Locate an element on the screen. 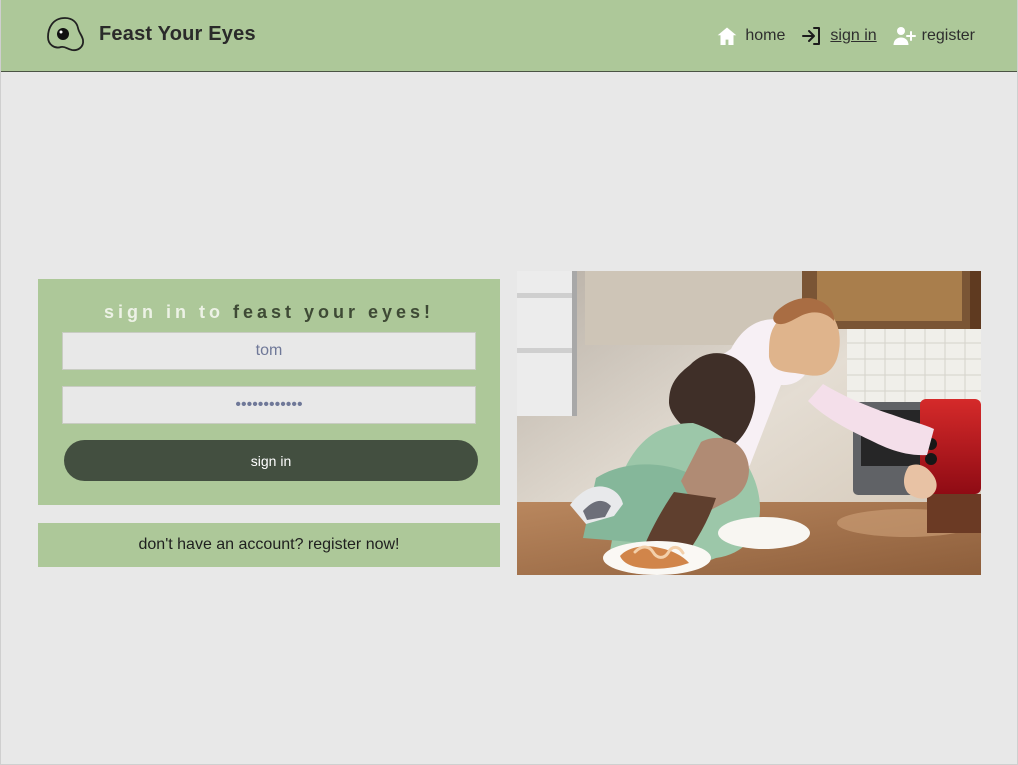 This screenshot has height=765, width=1018. sign-in-heading-brand: feast your eyes! is located at coordinates (333, 312).